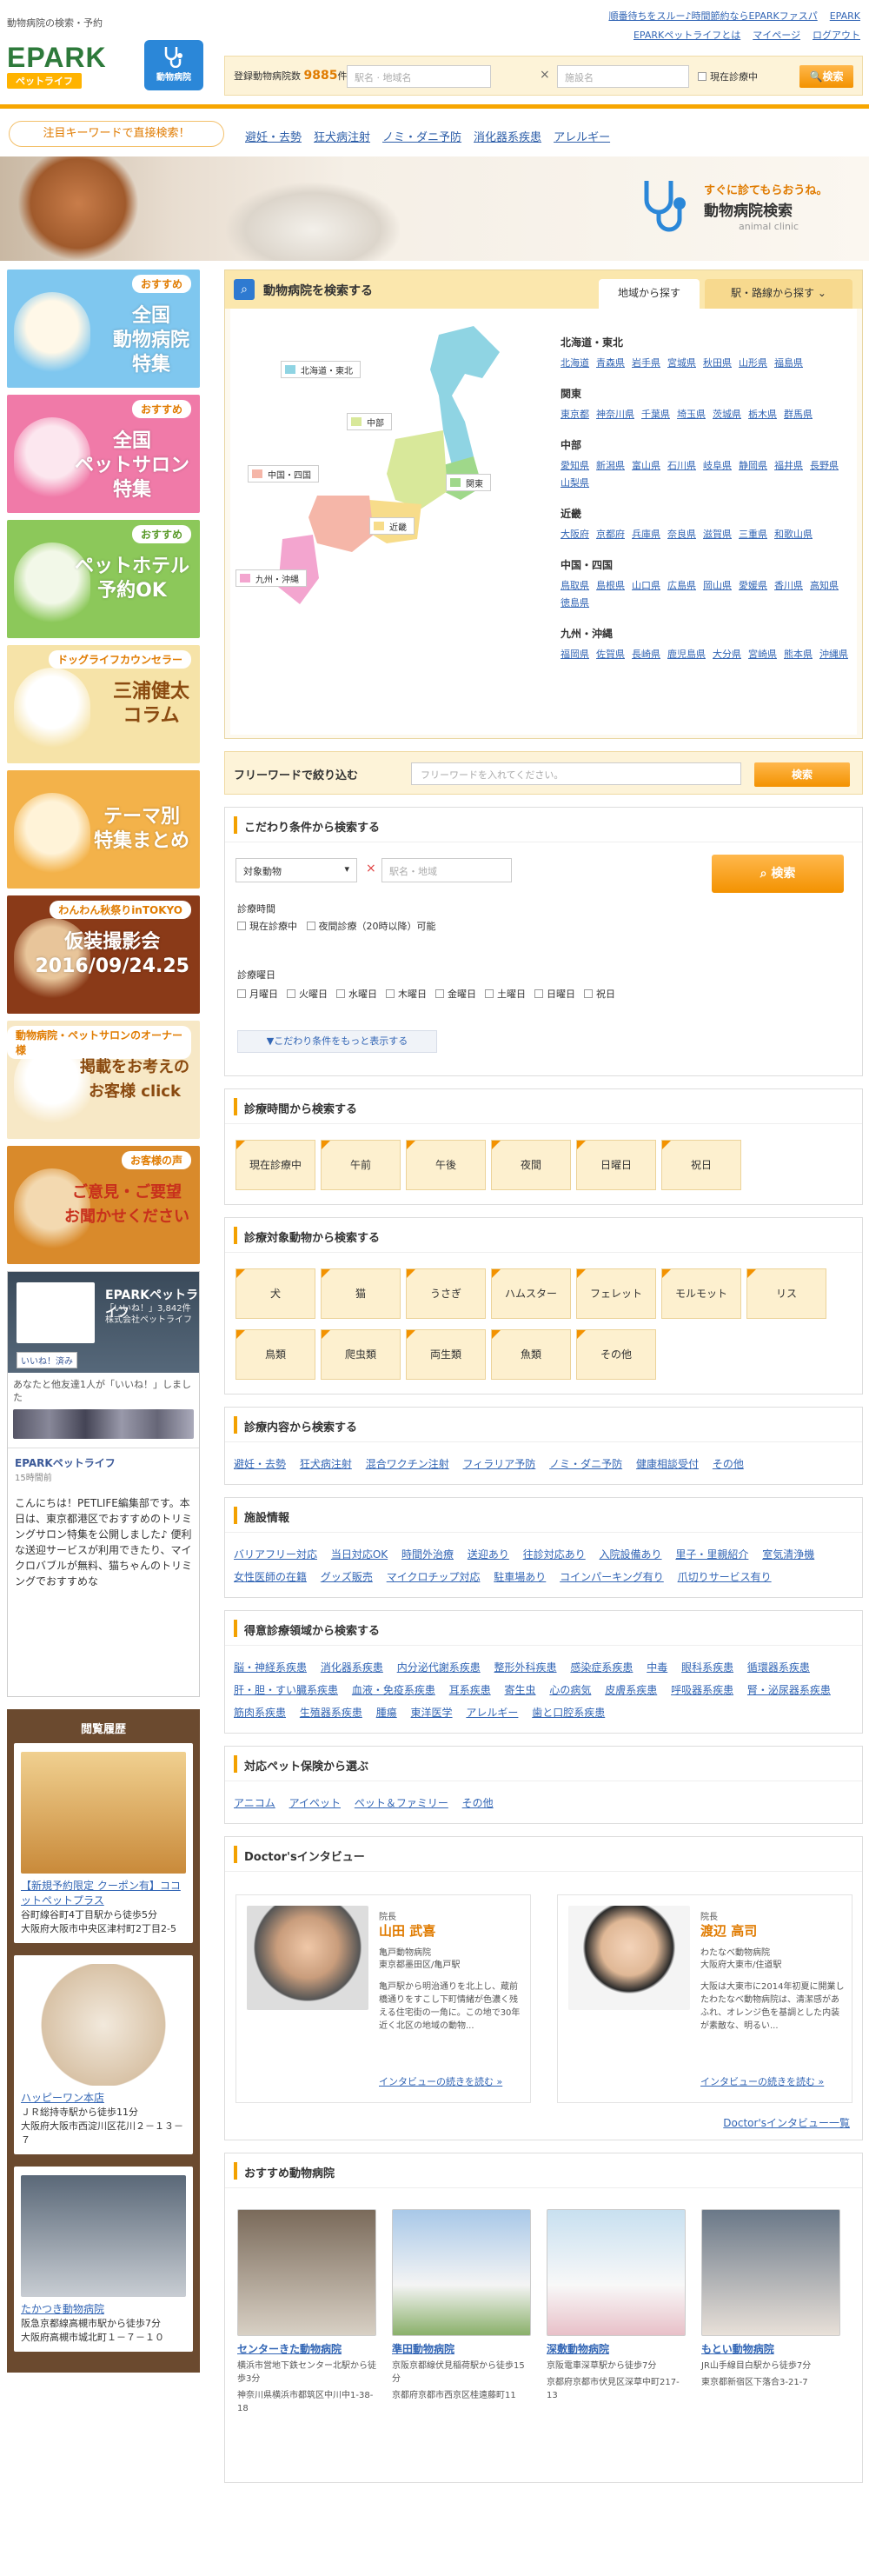 This screenshot has width=869, height=2576. Describe the element at coordinates (446, 1293) in the screenshot. I see `search-tile: うさぎ` at that location.